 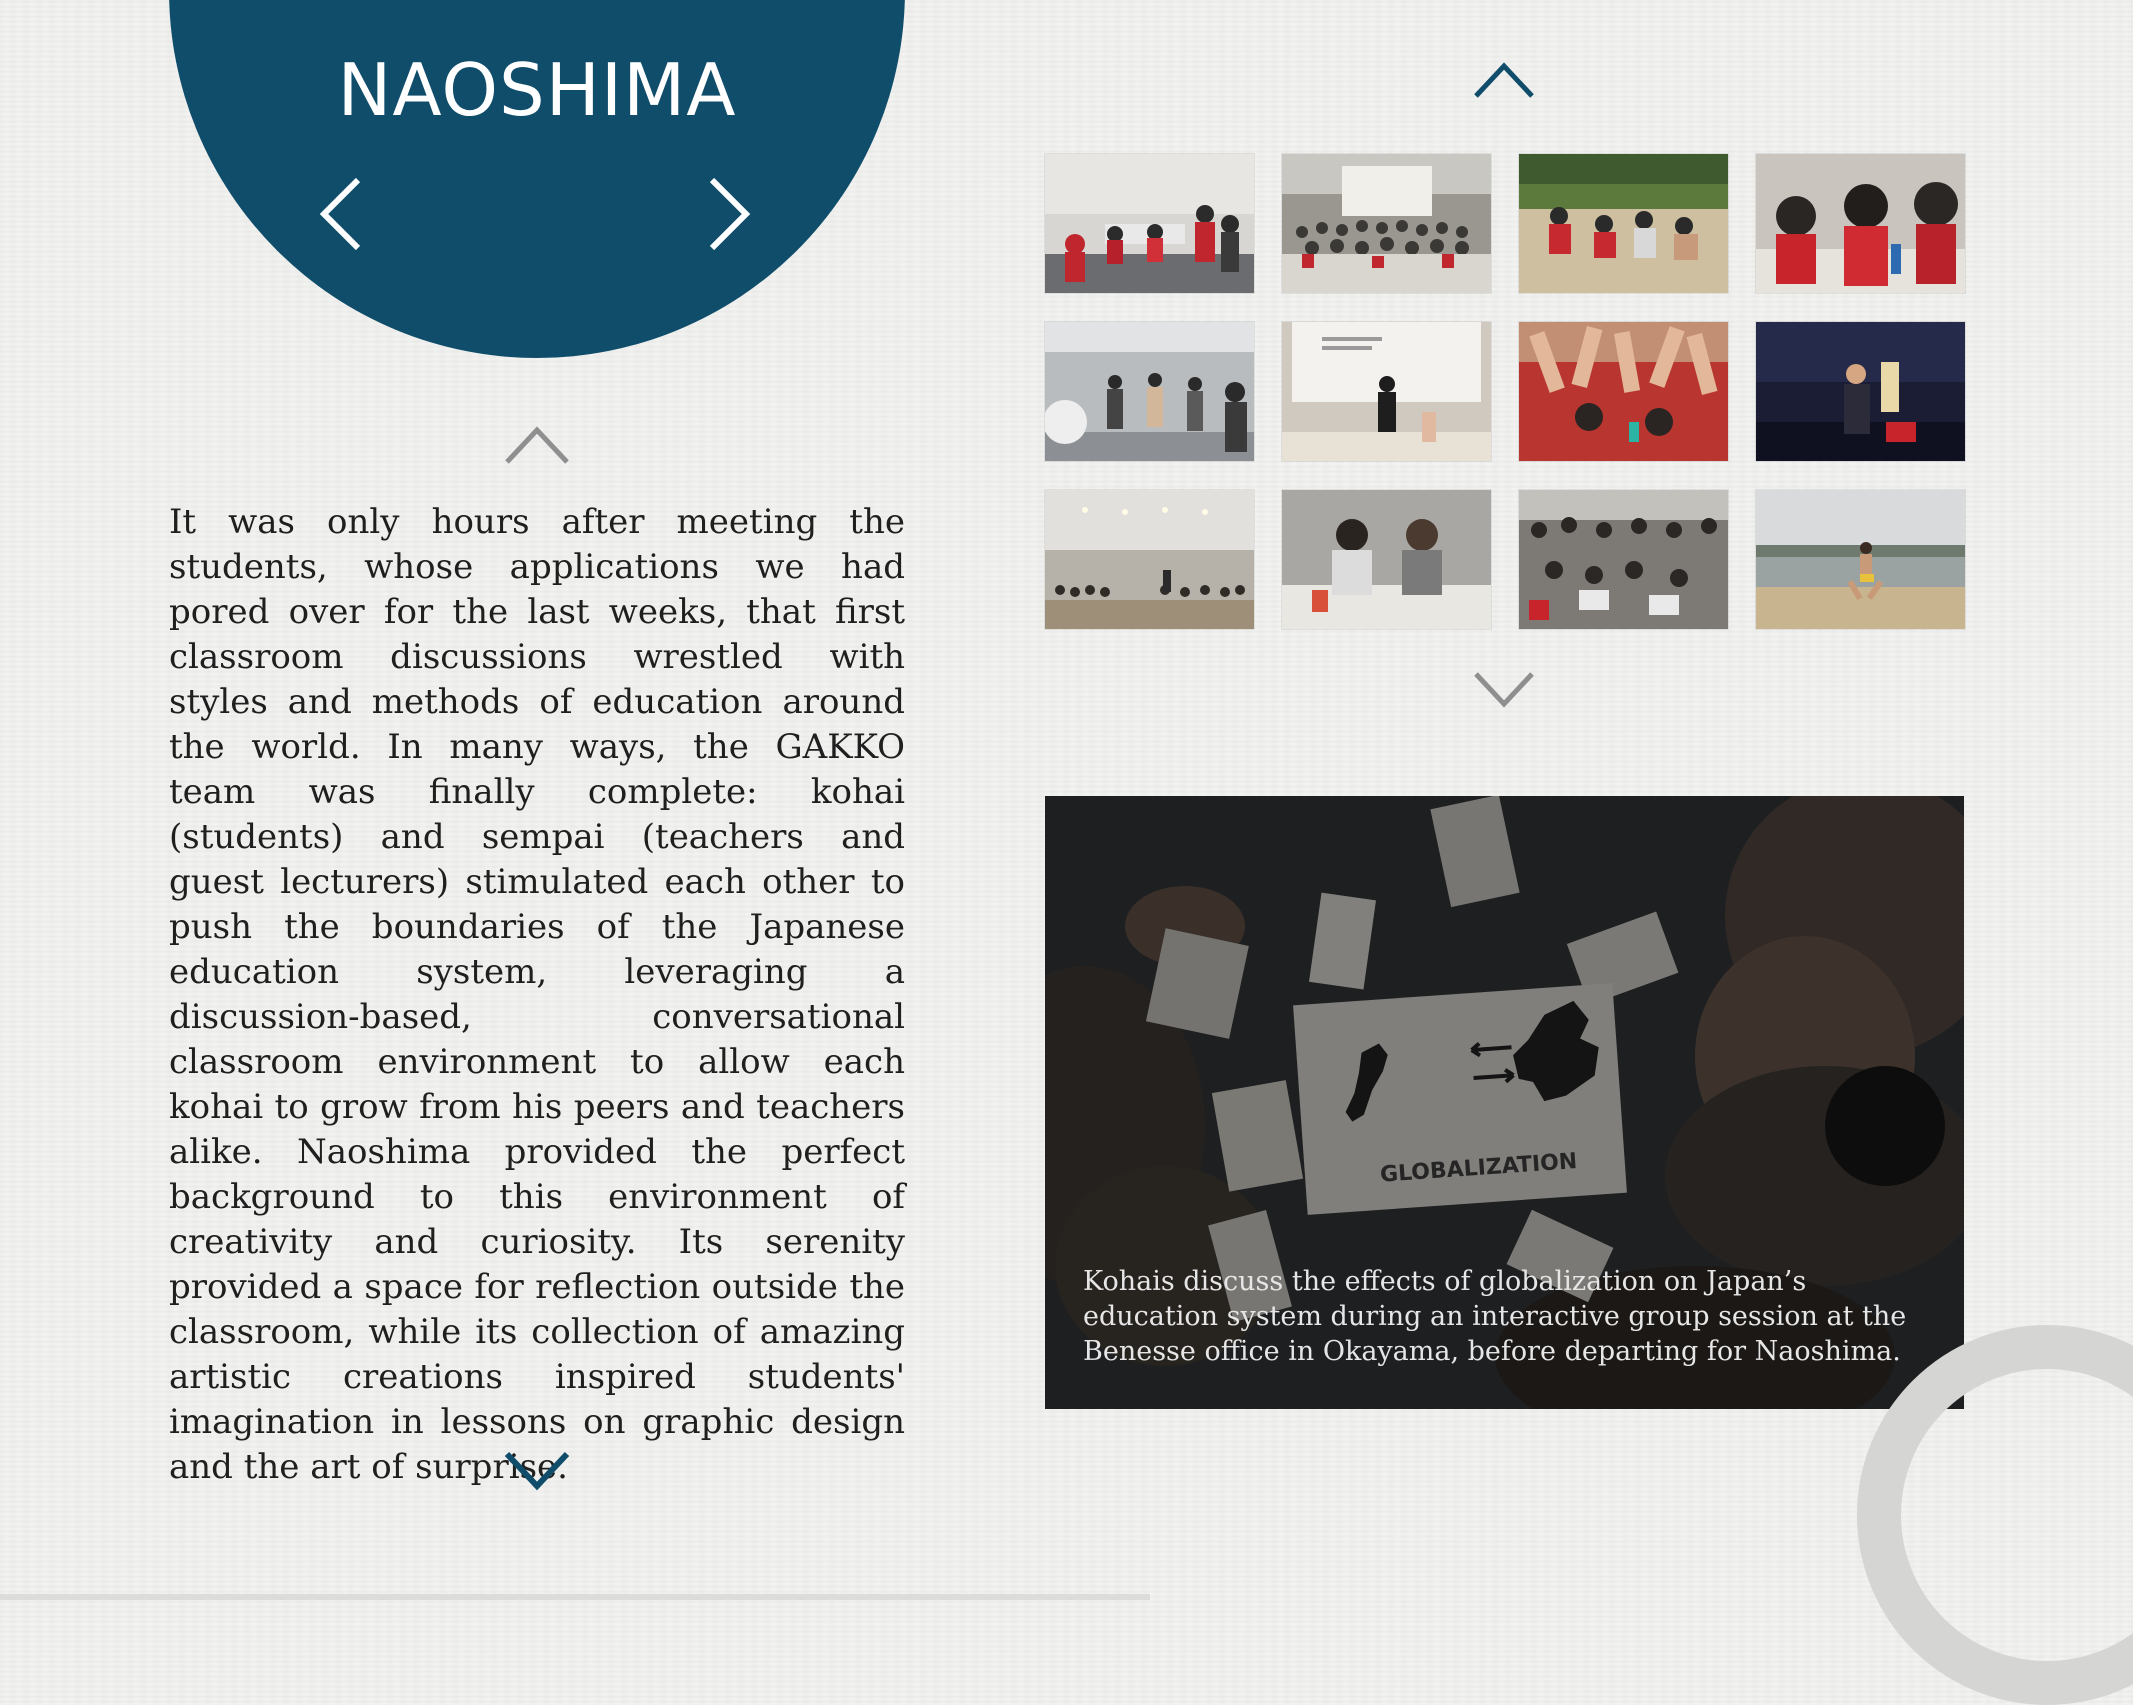 I want to click on thumbnail-runner-beach, so click(x=1860, y=559).